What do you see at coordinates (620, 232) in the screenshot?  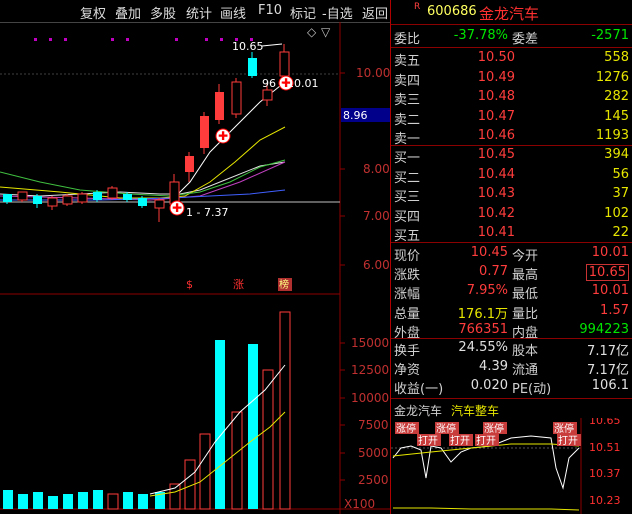 I see `bids-level-volume: 22` at bounding box center [620, 232].